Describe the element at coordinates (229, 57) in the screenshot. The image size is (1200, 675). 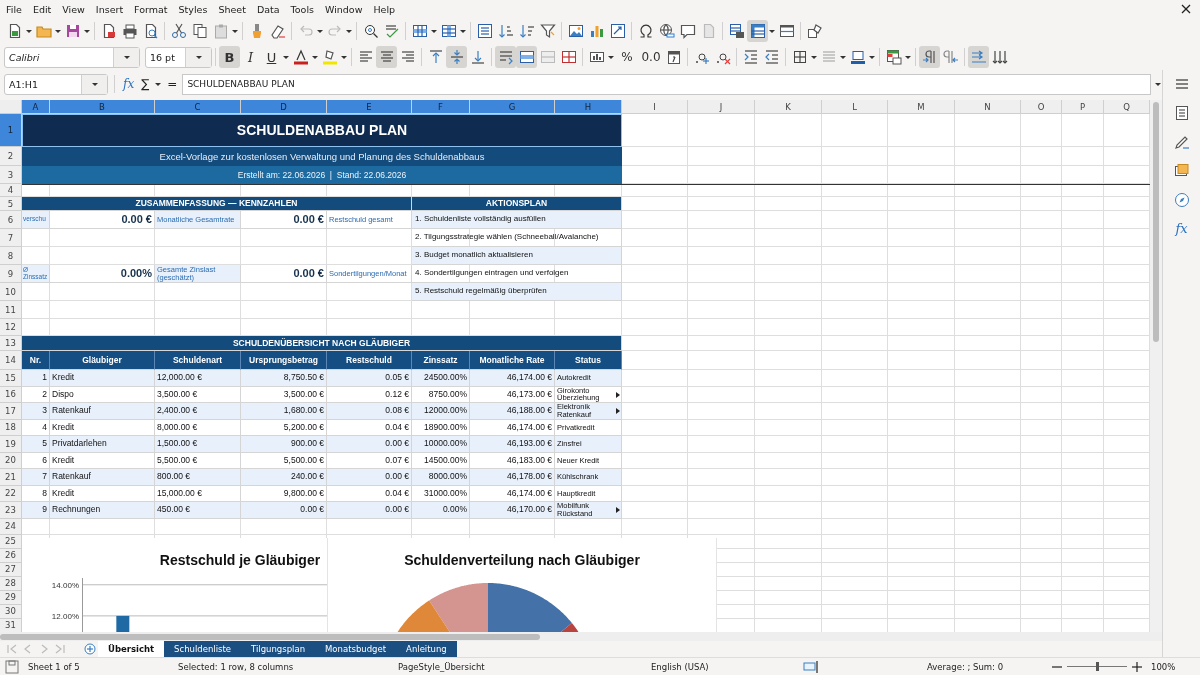
I see `bold-button: B` at that location.